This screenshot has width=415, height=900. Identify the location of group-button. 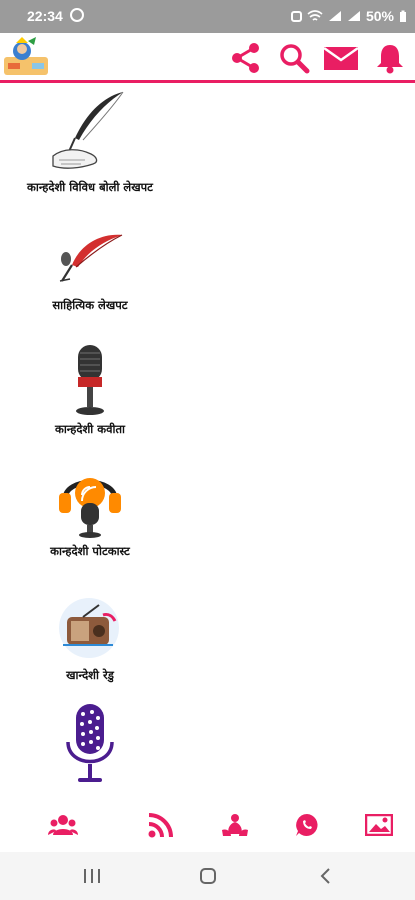
(63, 825).